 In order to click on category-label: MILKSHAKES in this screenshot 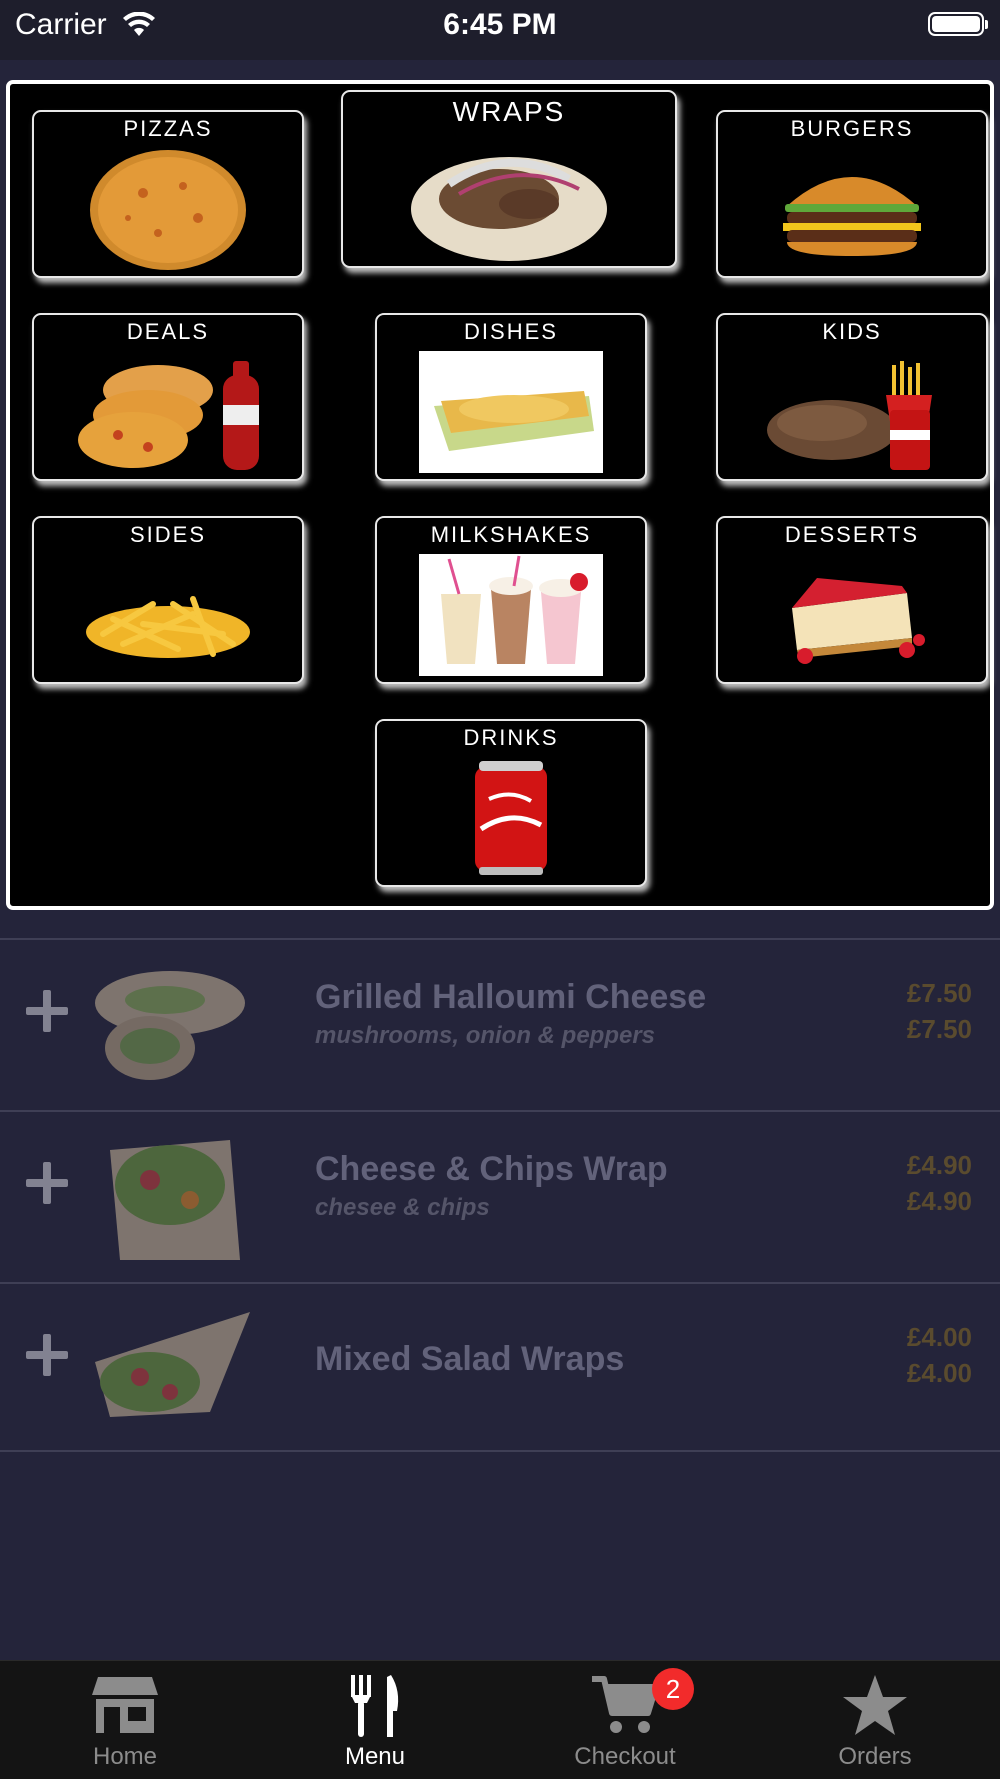, I will do `click(511, 534)`.